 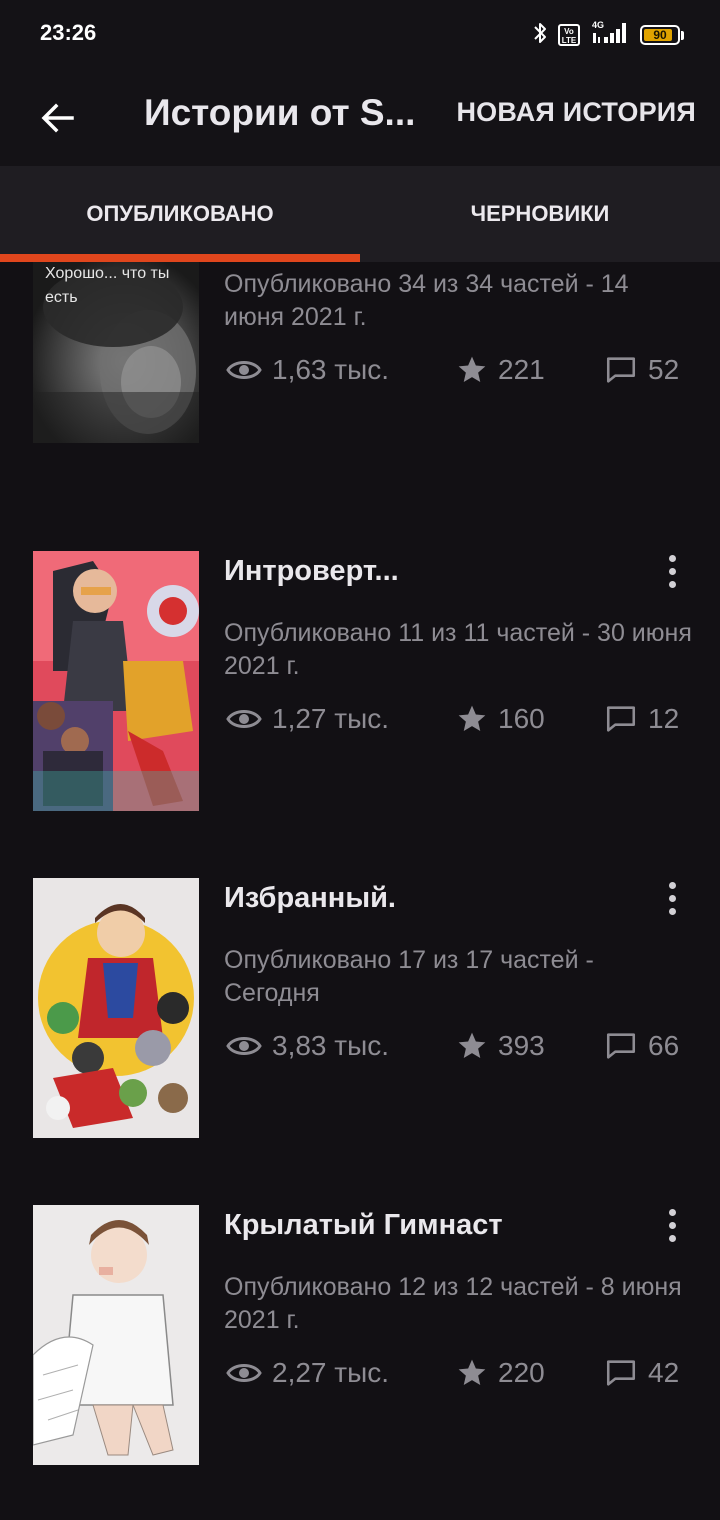 I want to click on story-stats: 2,27 тыс. 220 42, so click(x=459, y=1373).